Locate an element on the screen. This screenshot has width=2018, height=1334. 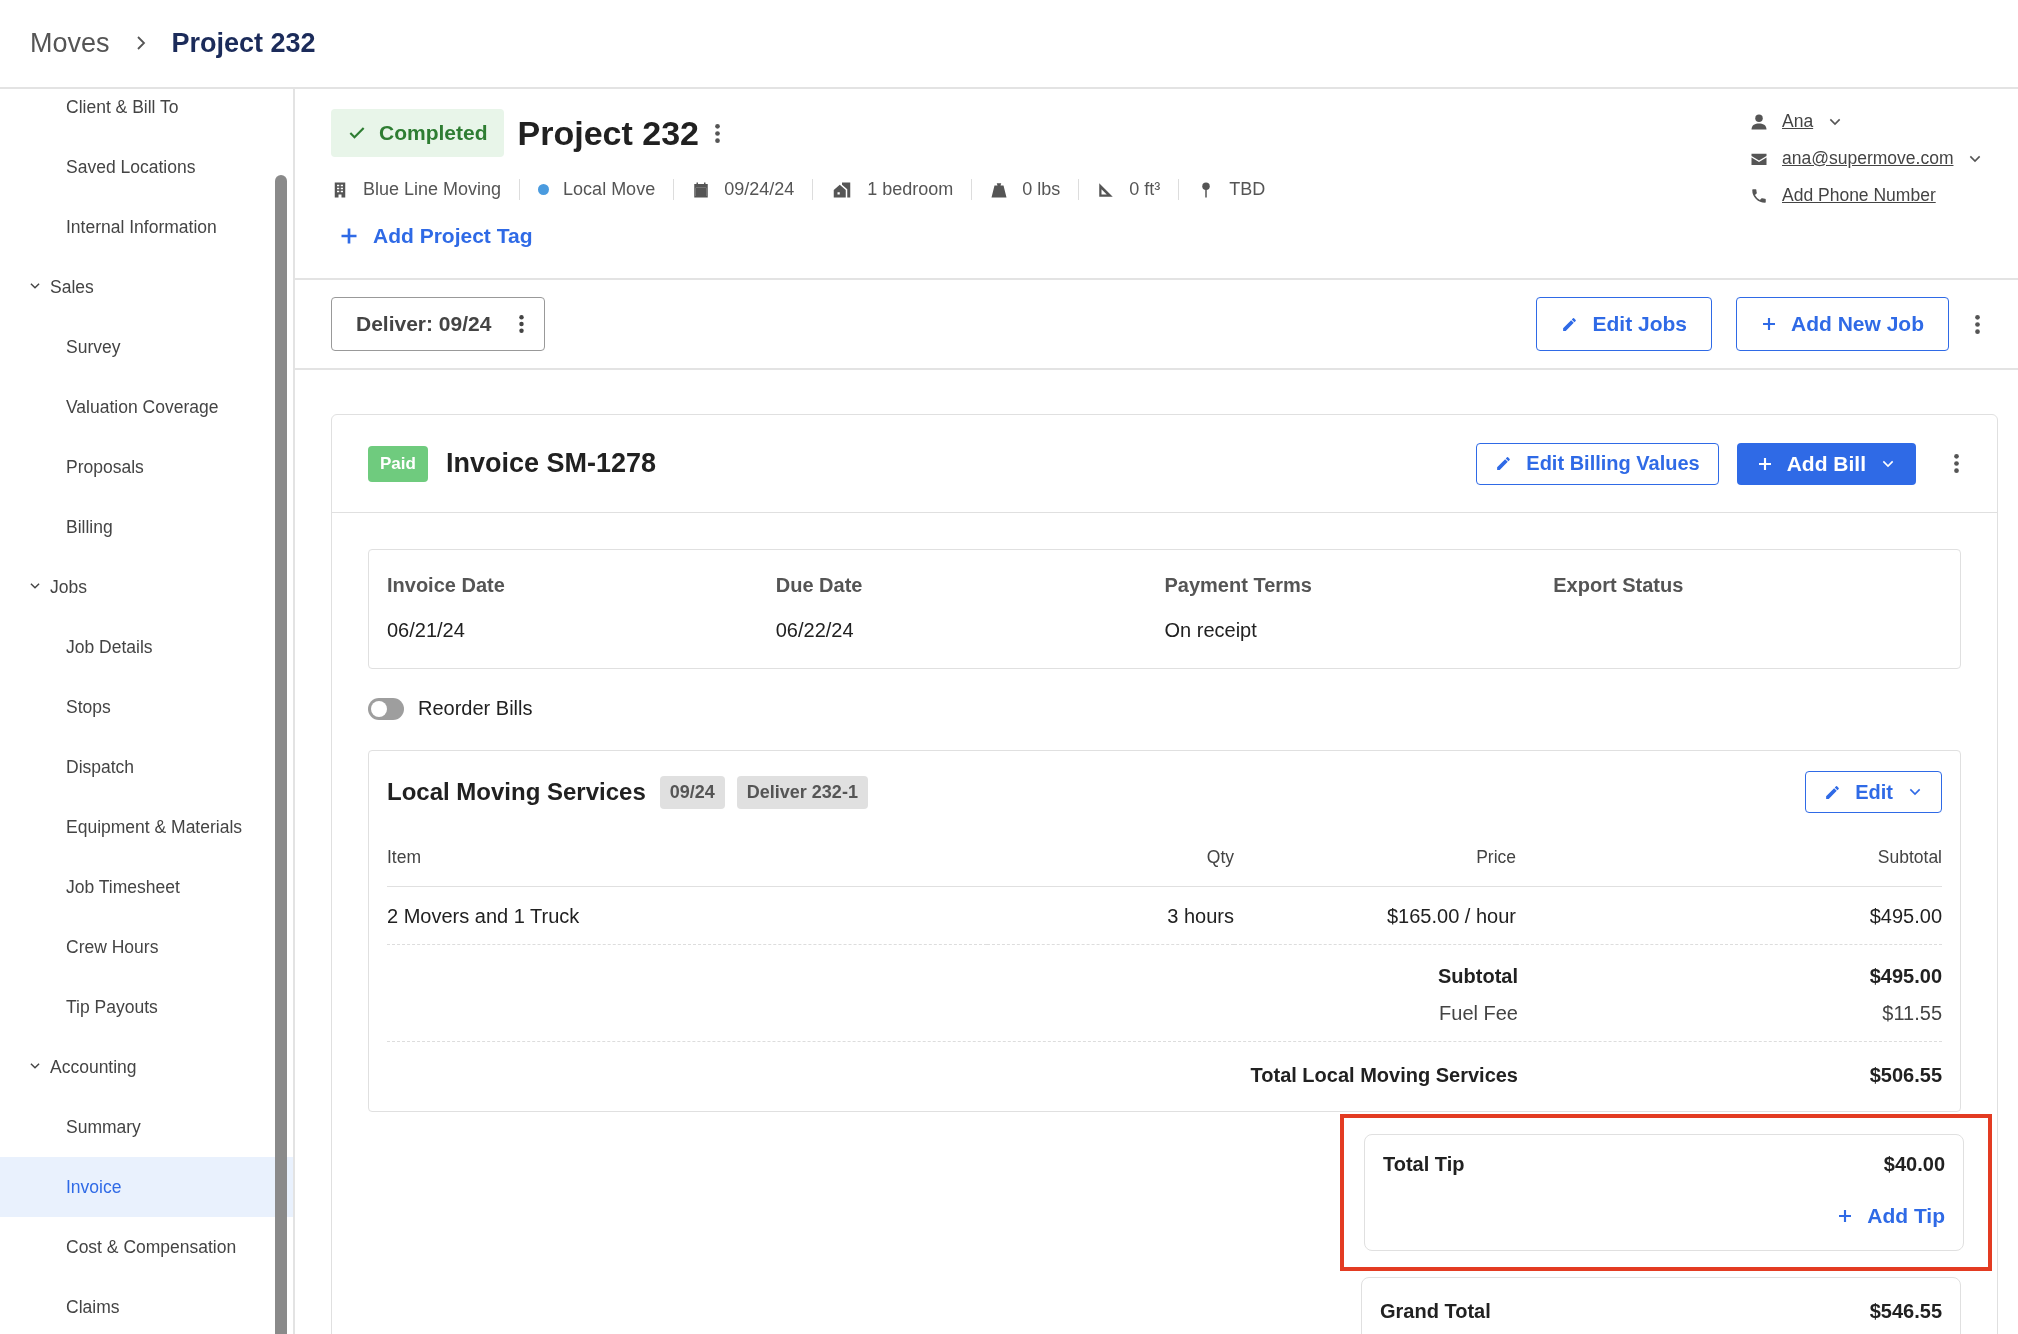
summary-value: $495.00 is located at coordinates (1905, 976).